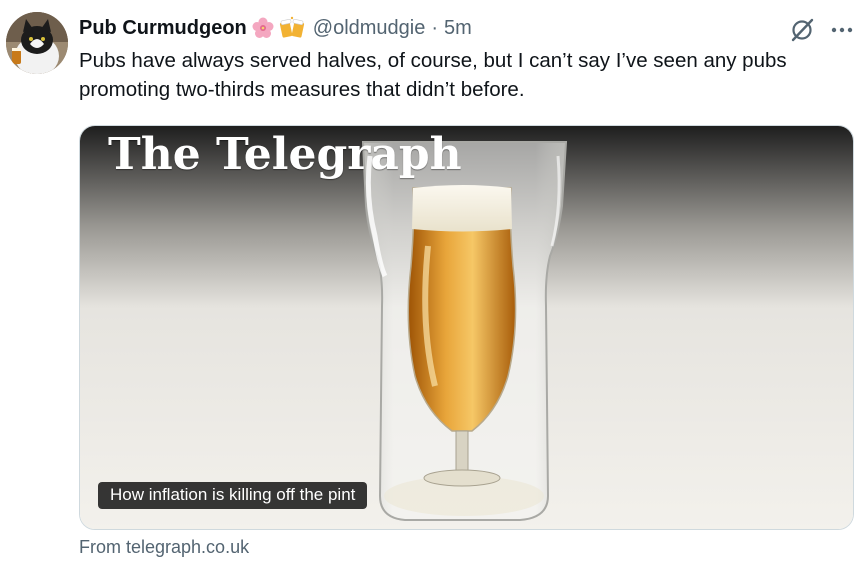 The width and height of the screenshot is (864, 567). What do you see at coordinates (293, 28) in the screenshot?
I see `beer-mugs-icon` at bounding box center [293, 28].